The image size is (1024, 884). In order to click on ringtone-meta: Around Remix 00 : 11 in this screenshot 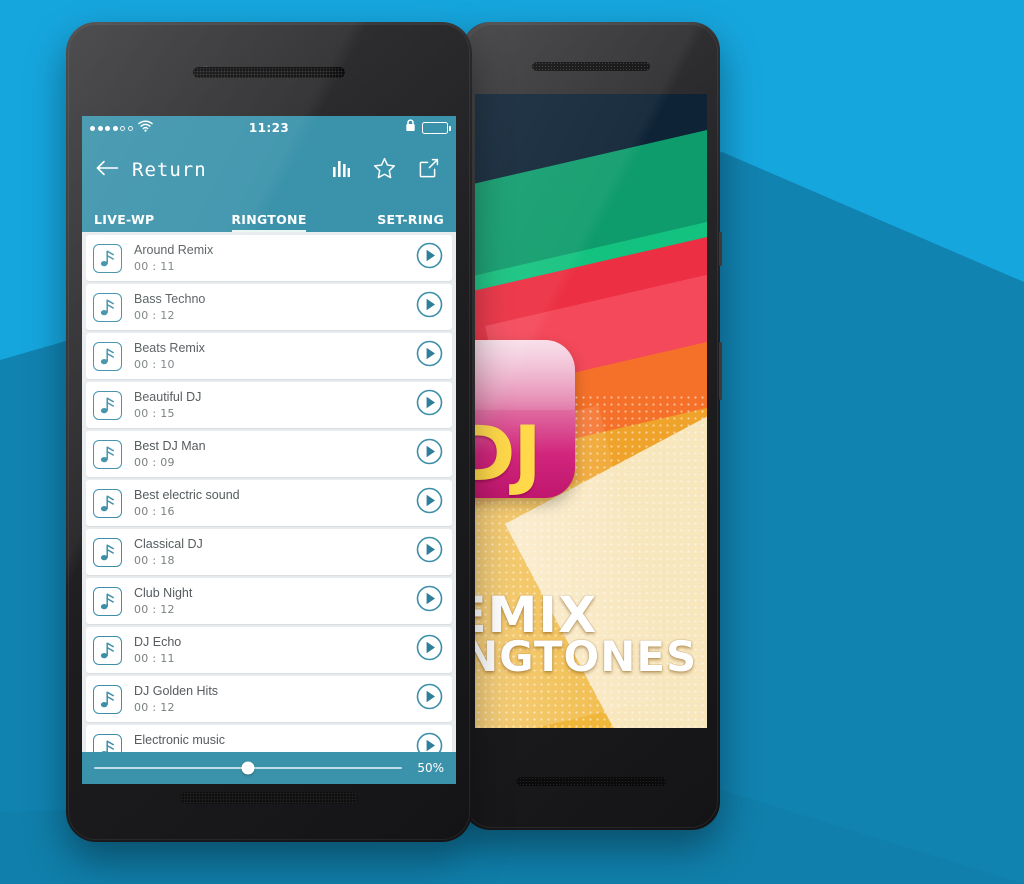, I will do `click(173, 258)`.